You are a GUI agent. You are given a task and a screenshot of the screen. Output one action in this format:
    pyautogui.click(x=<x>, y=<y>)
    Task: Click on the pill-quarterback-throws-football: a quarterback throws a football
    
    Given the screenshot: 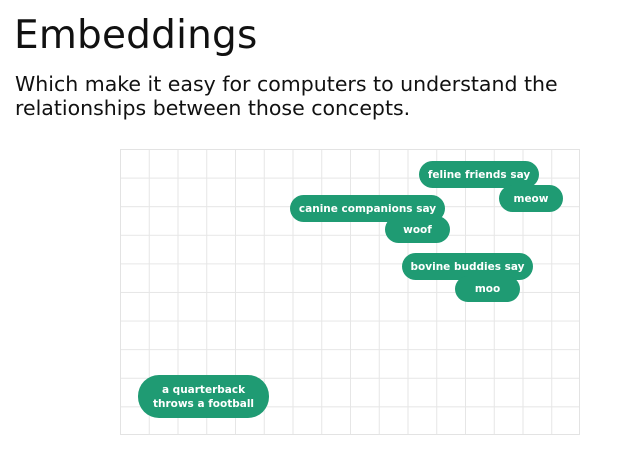 What is the action you would take?
    pyautogui.click(x=203, y=396)
    